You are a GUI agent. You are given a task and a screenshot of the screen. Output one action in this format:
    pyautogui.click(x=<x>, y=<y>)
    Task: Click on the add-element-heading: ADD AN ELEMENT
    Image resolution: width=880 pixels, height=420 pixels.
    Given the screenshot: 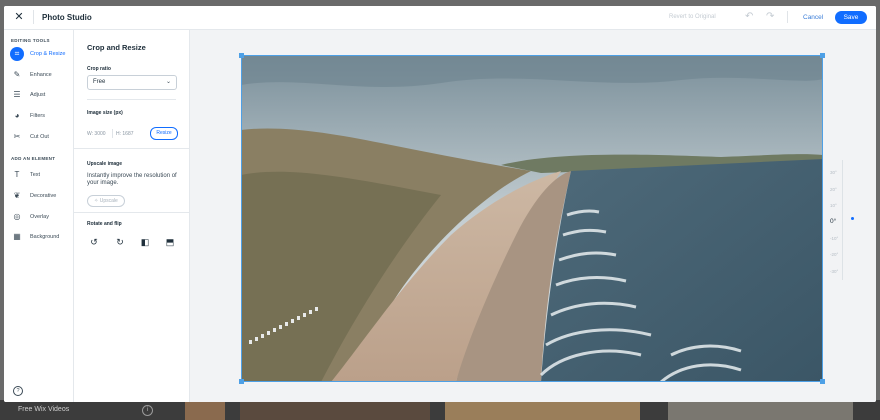 What is the action you would take?
    pyautogui.click(x=33, y=158)
    